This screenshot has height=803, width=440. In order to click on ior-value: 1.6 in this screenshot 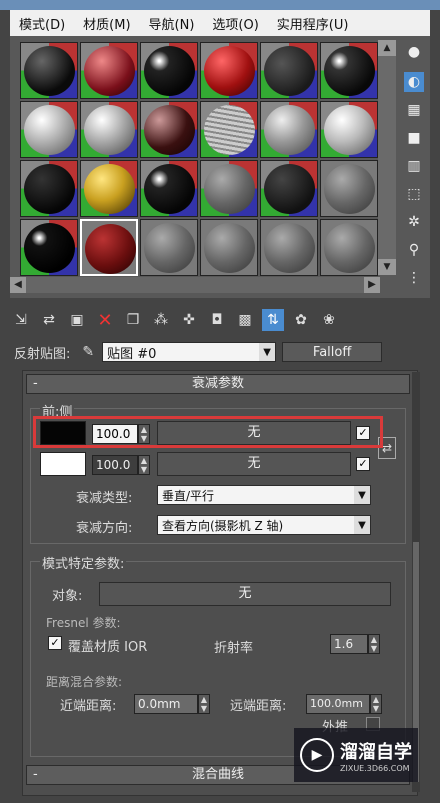, I will do `click(349, 644)`.